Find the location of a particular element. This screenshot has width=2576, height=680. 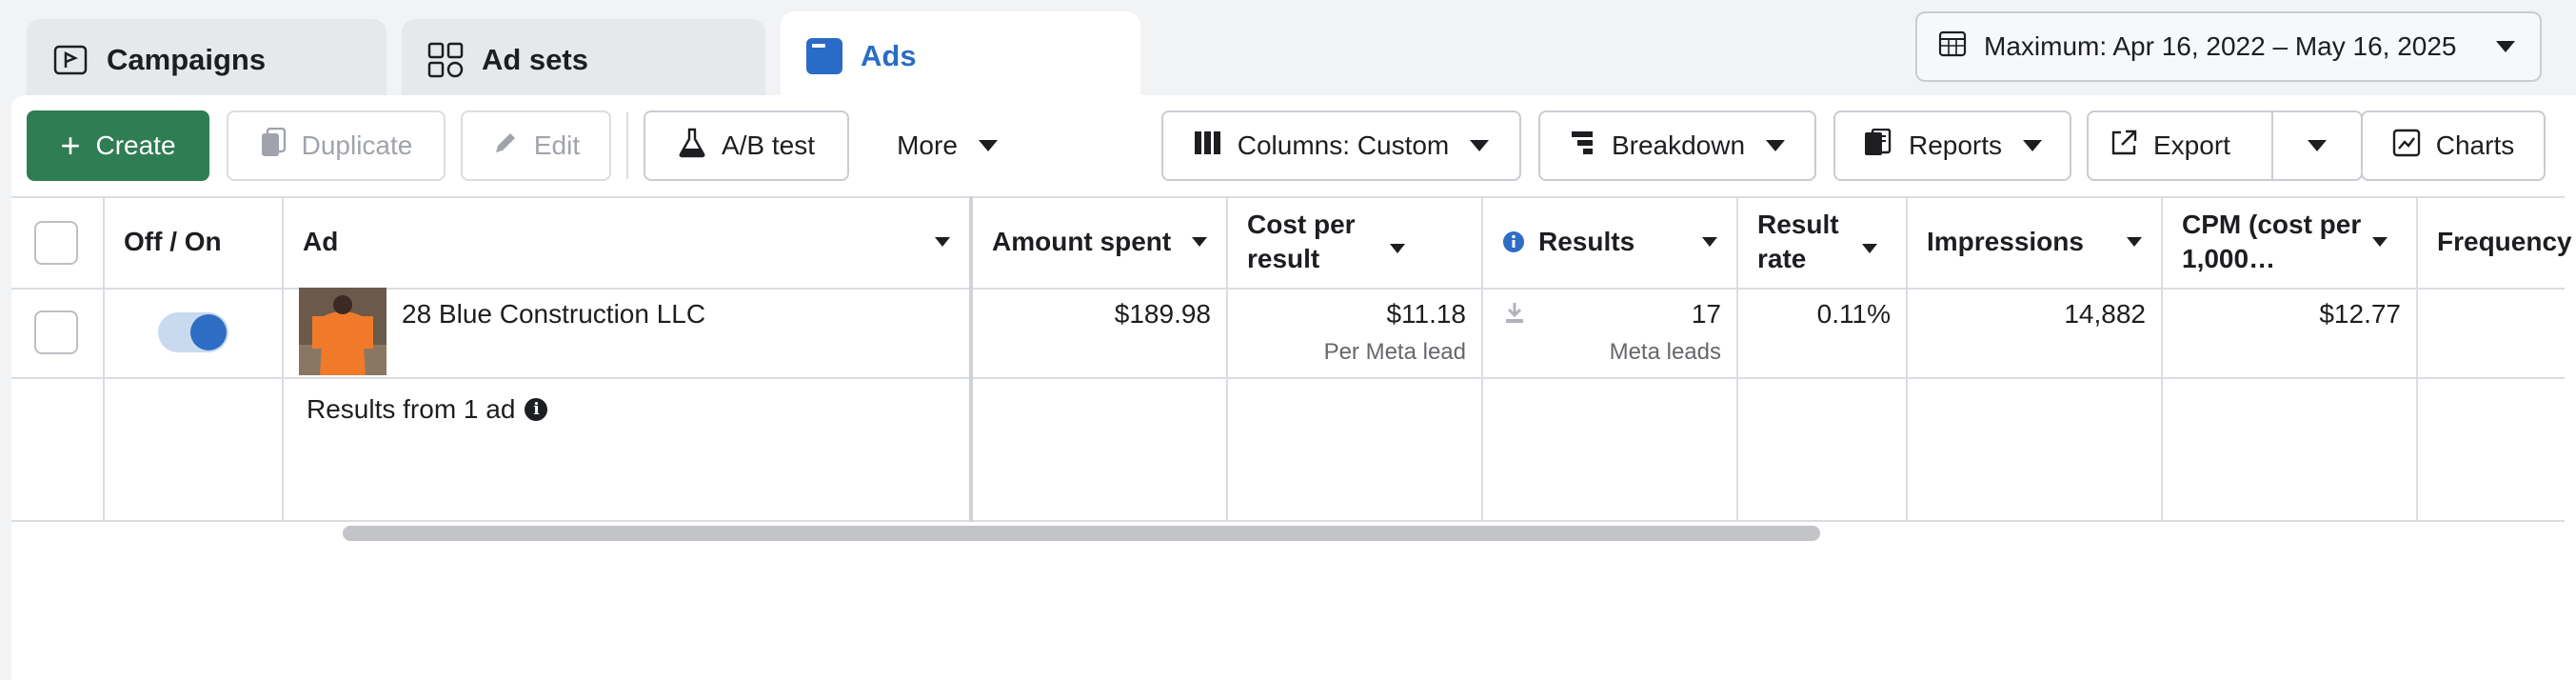

cost-per-result-subtext: Per Meta lead is located at coordinates (1394, 352).